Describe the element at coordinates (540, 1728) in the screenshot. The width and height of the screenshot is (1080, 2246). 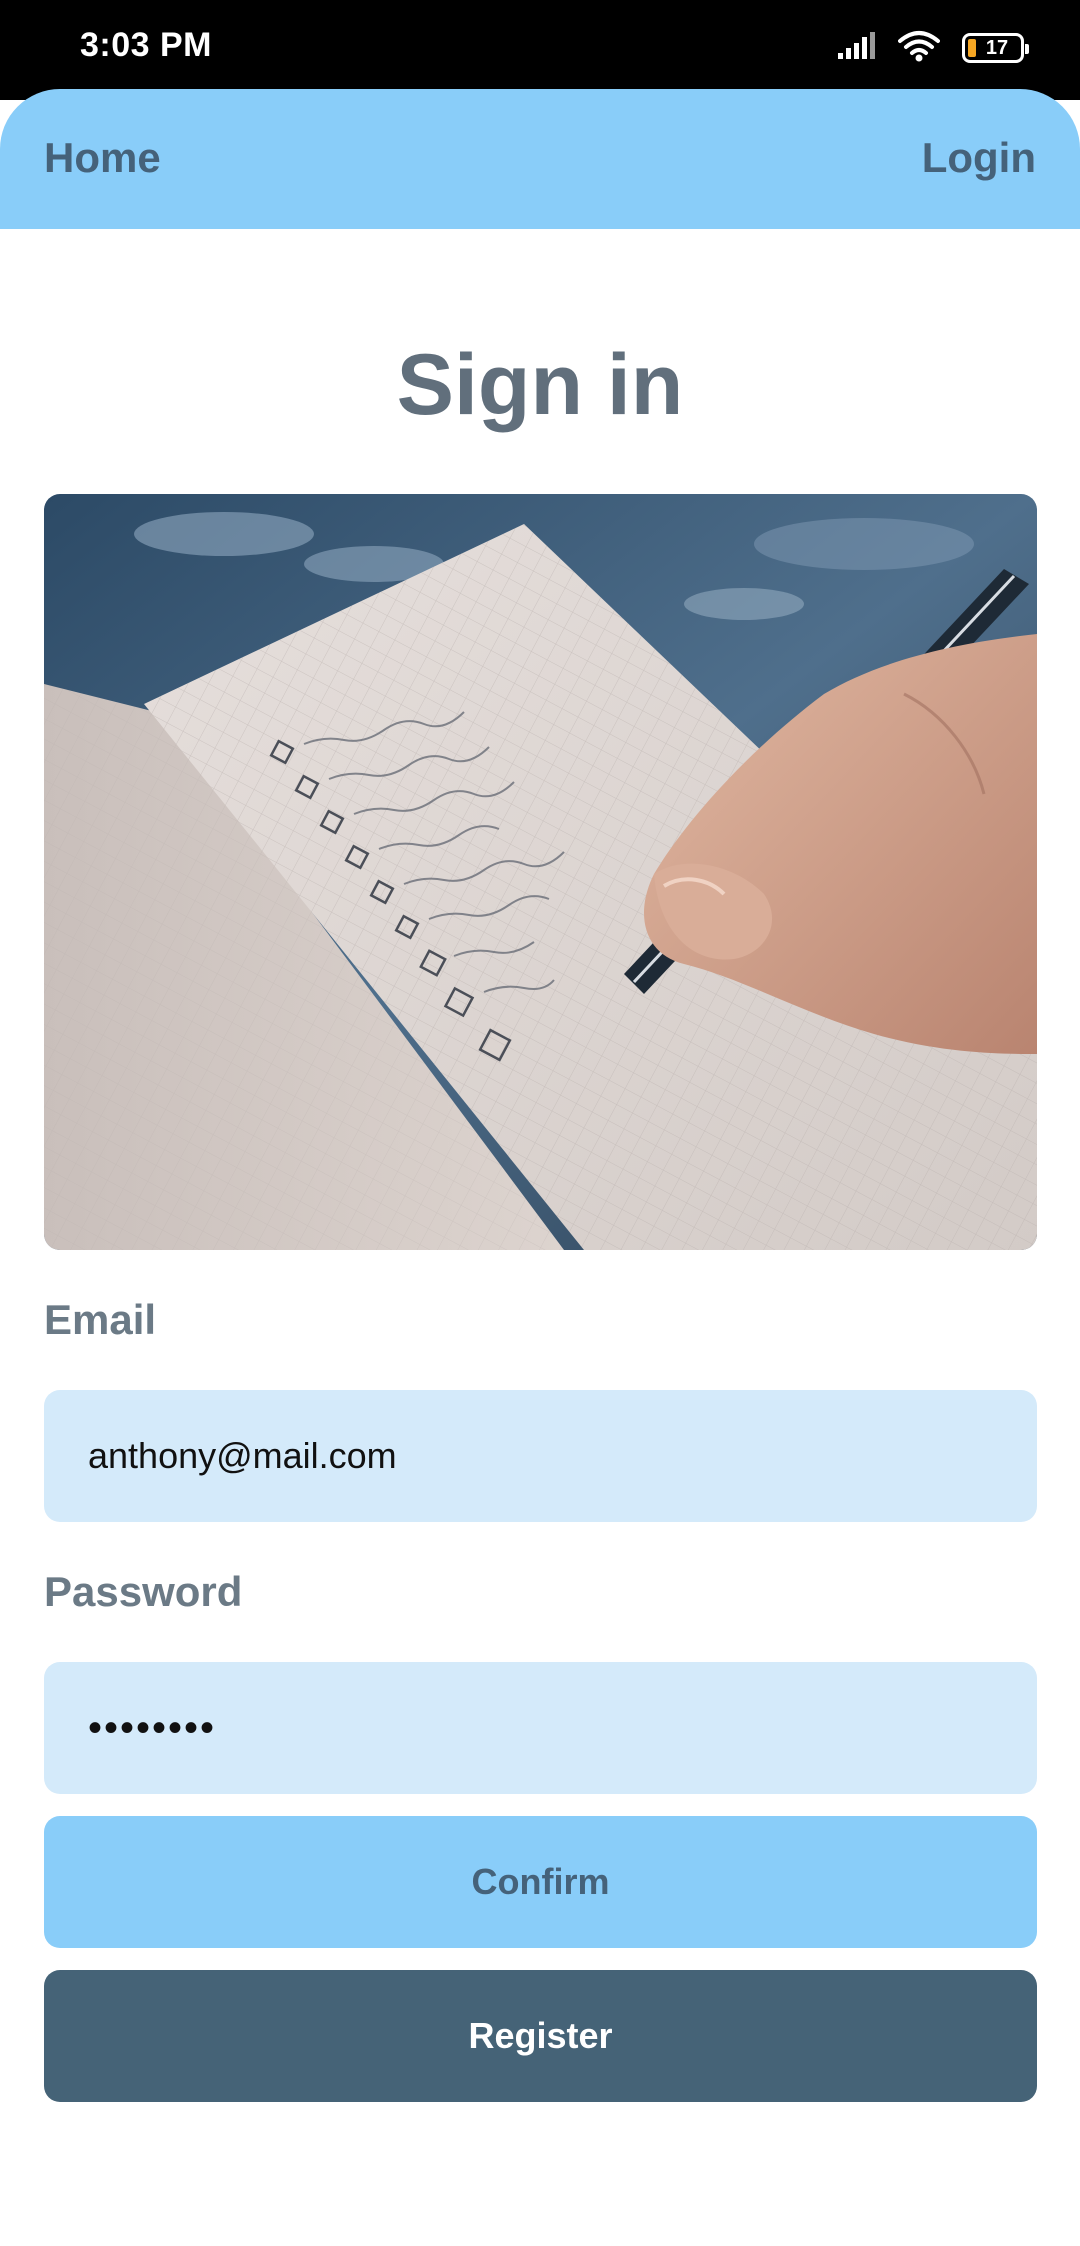
I see `password-field` at that location.